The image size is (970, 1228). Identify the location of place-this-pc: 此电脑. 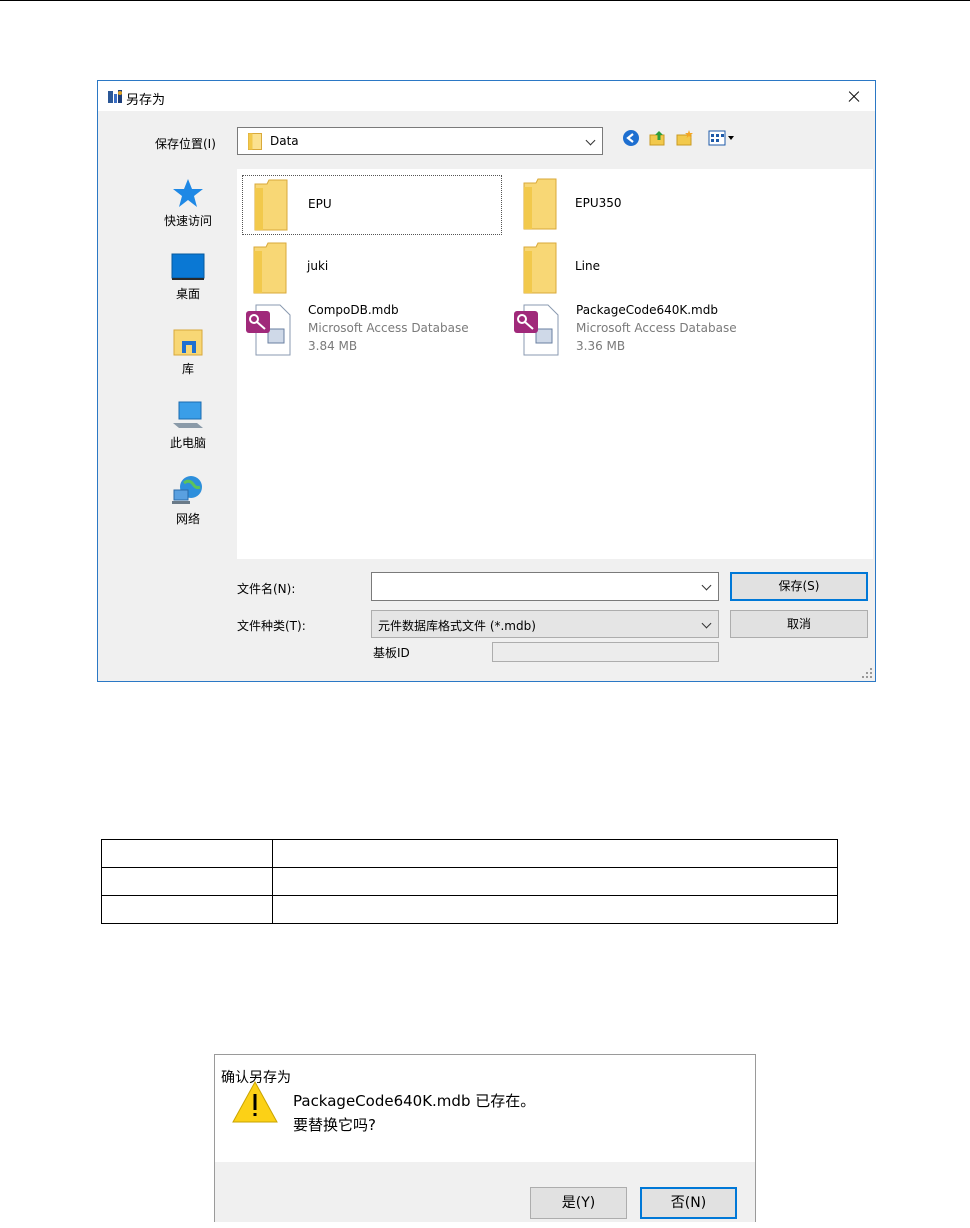
(188, 433).